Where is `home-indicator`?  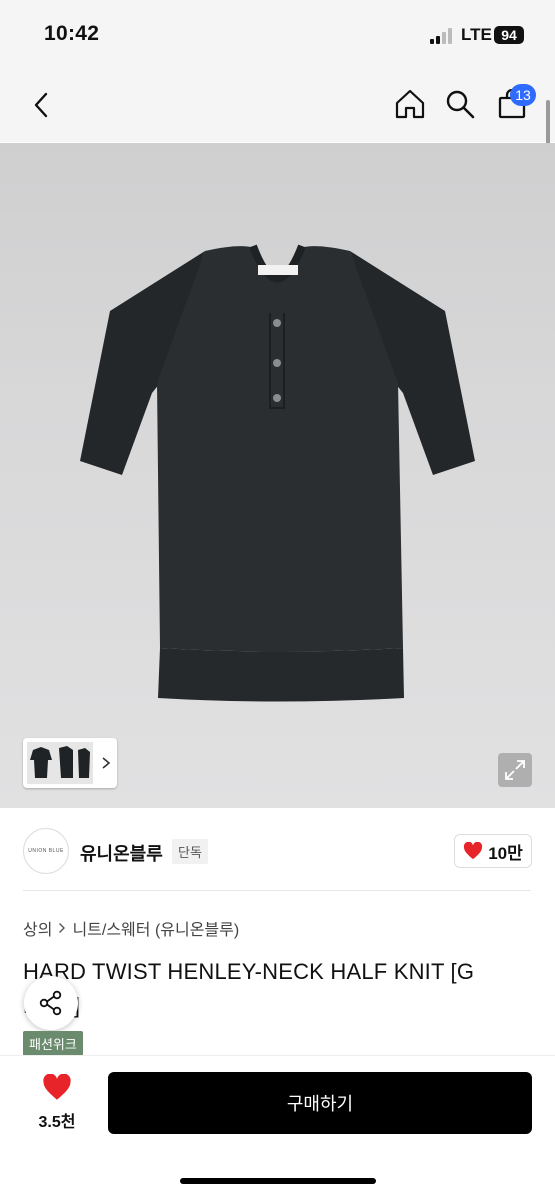
home-indicator is located at coordinates (278, 1181).